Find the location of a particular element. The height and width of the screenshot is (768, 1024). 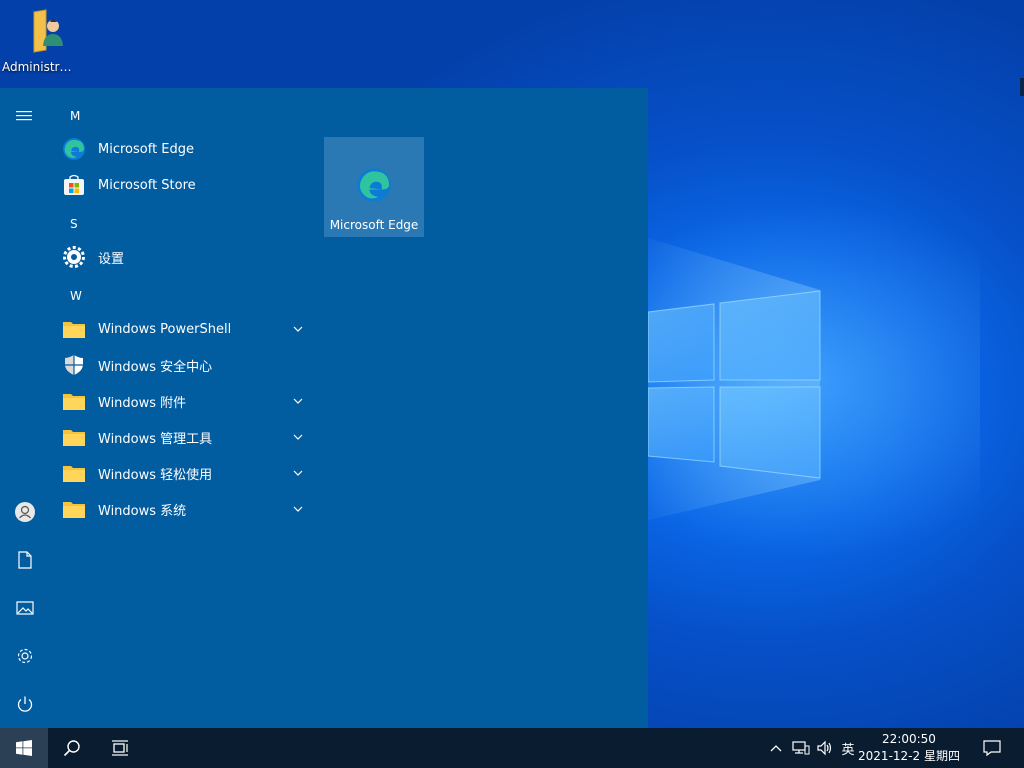

user-icon is located at coordinates (25, 512).